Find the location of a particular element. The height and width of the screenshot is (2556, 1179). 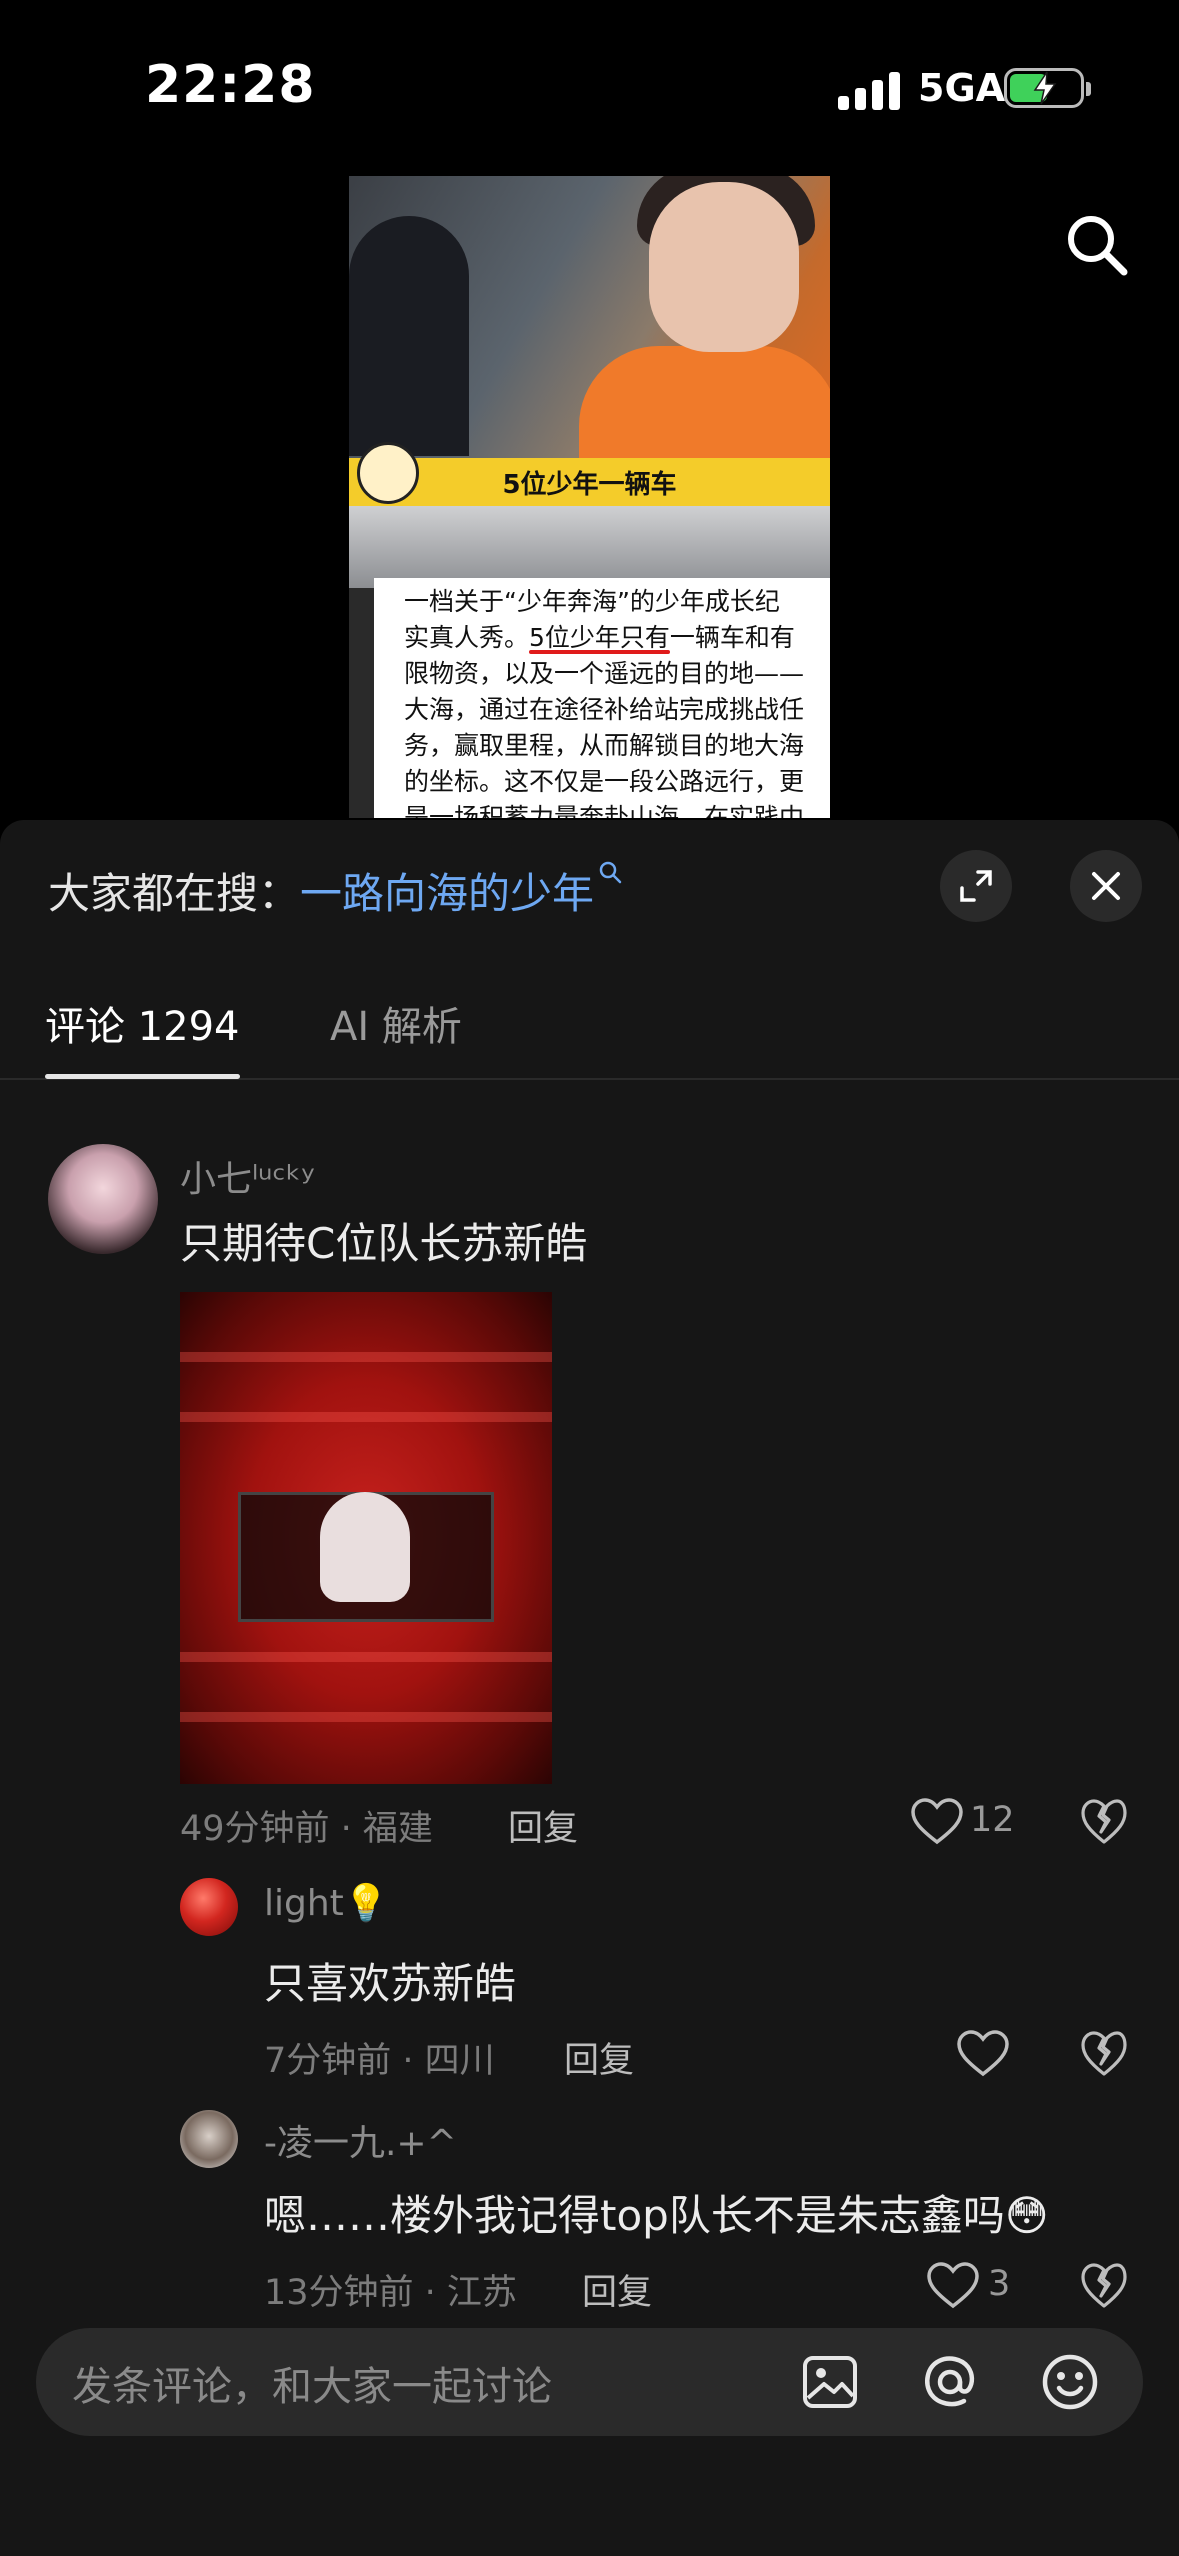

caption-line: 一档关于“少年奔海”的少年成长纪 is located at coordinates (592, 601).